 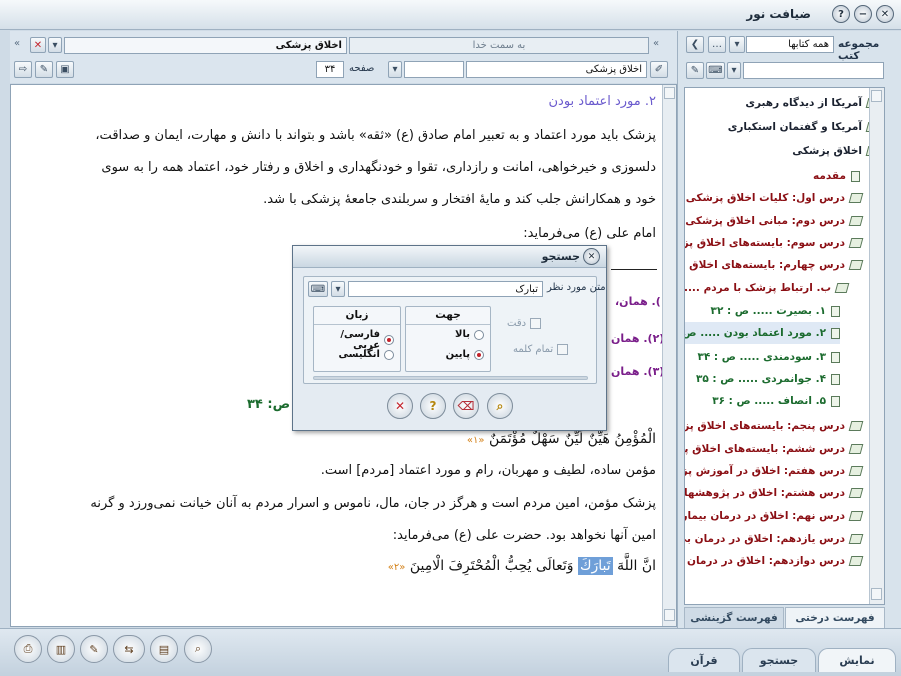 What do you see at coordinates (764, 449) in the screenshot?
I see `tree-item-label: درس ششم: بایسته‌های اخلاق پز` at bounding box center [764, 449].